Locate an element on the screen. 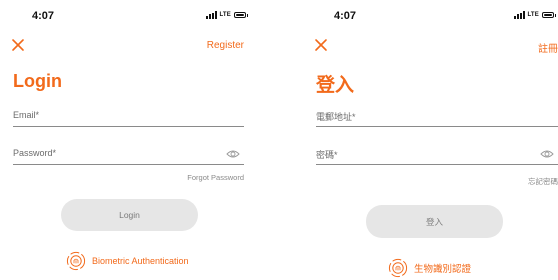  login-button-label: Login is located at coordinates (129, 215).